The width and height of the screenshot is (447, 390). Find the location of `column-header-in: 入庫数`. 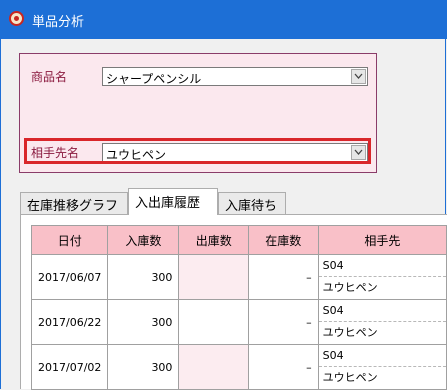

column-header-in: 入庫数 is located at coordinates (143, 240).